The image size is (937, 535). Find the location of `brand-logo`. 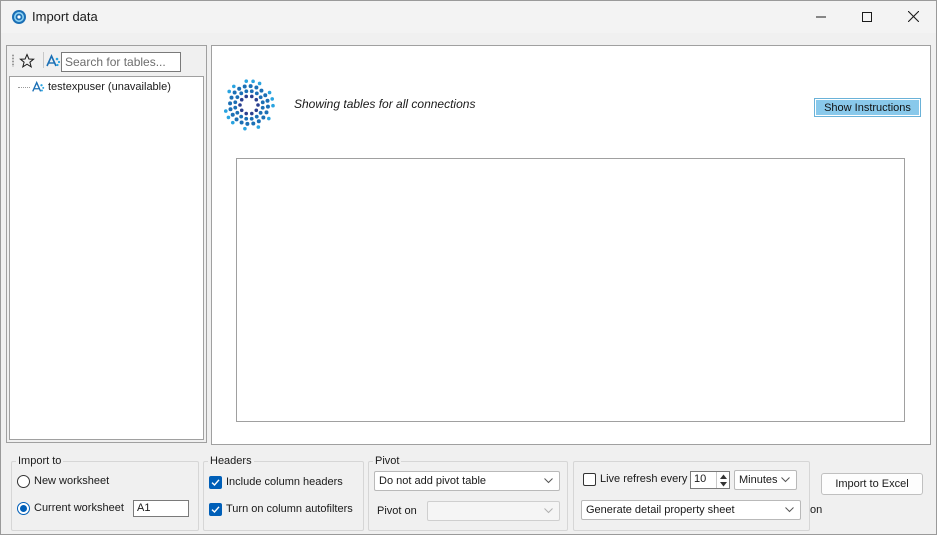

brand-logo is located at coordinates (249, 105).